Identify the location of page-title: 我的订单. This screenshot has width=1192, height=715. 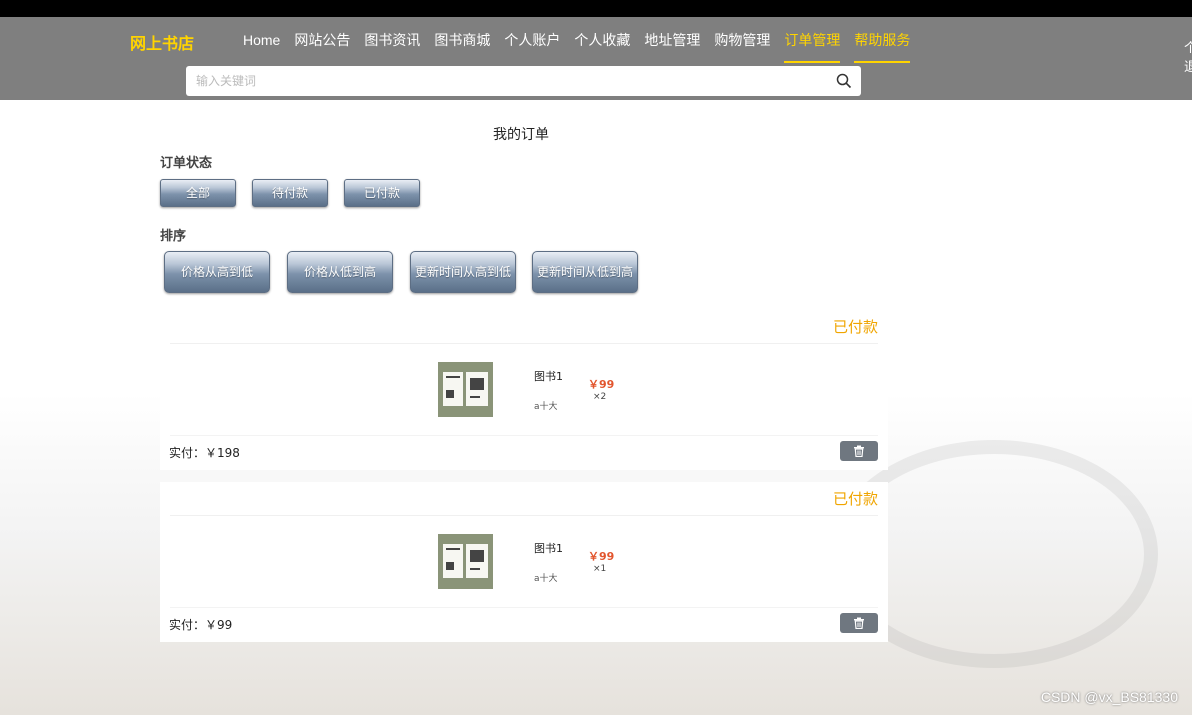
(521, 135).